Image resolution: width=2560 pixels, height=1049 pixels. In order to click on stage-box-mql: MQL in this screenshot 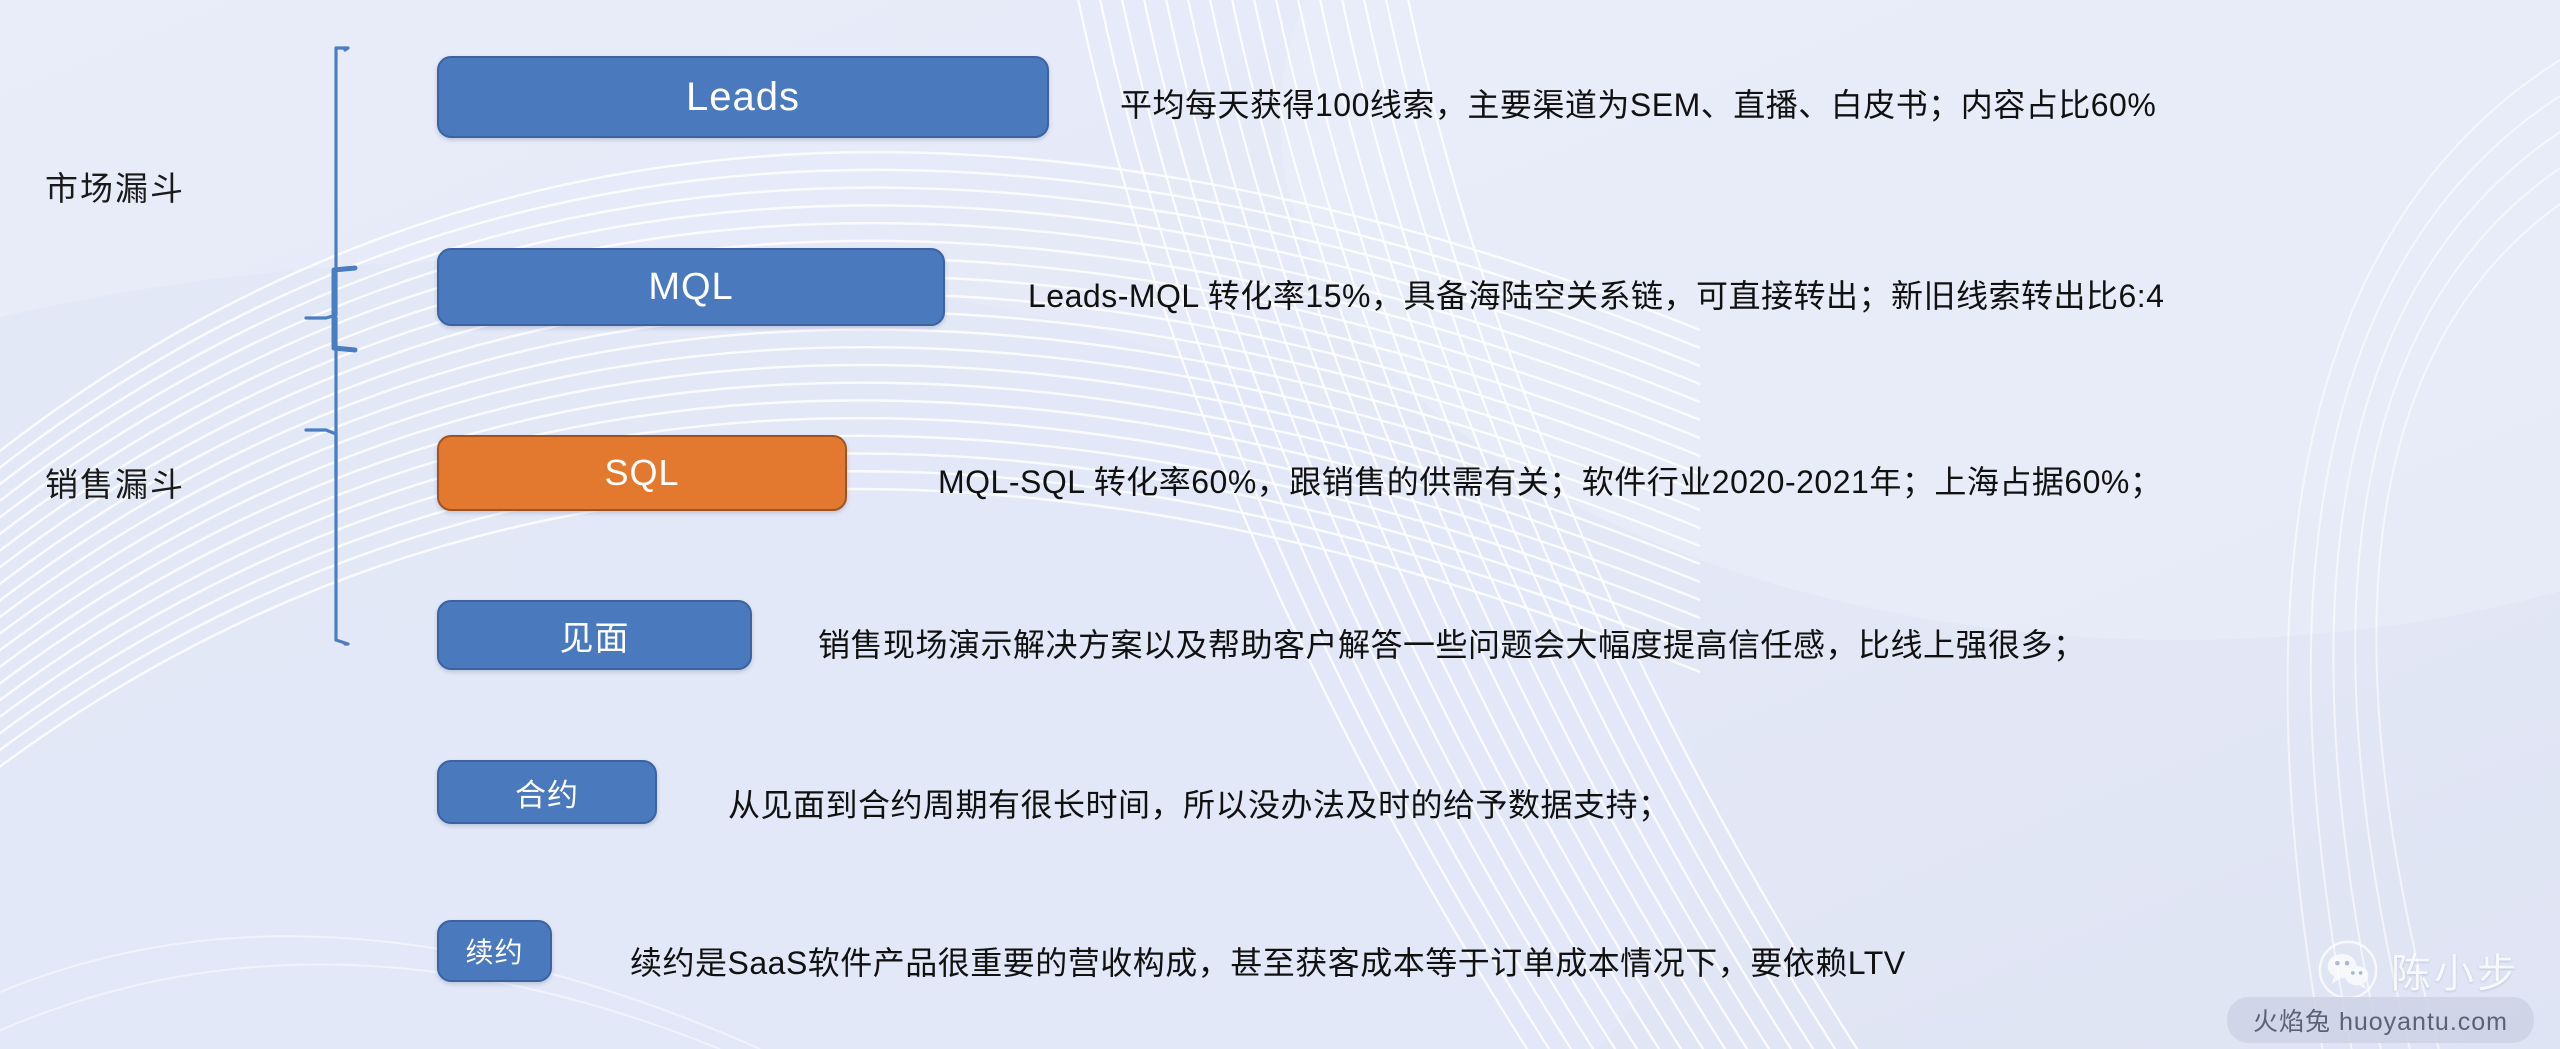, I will do `click(691, 287)`.